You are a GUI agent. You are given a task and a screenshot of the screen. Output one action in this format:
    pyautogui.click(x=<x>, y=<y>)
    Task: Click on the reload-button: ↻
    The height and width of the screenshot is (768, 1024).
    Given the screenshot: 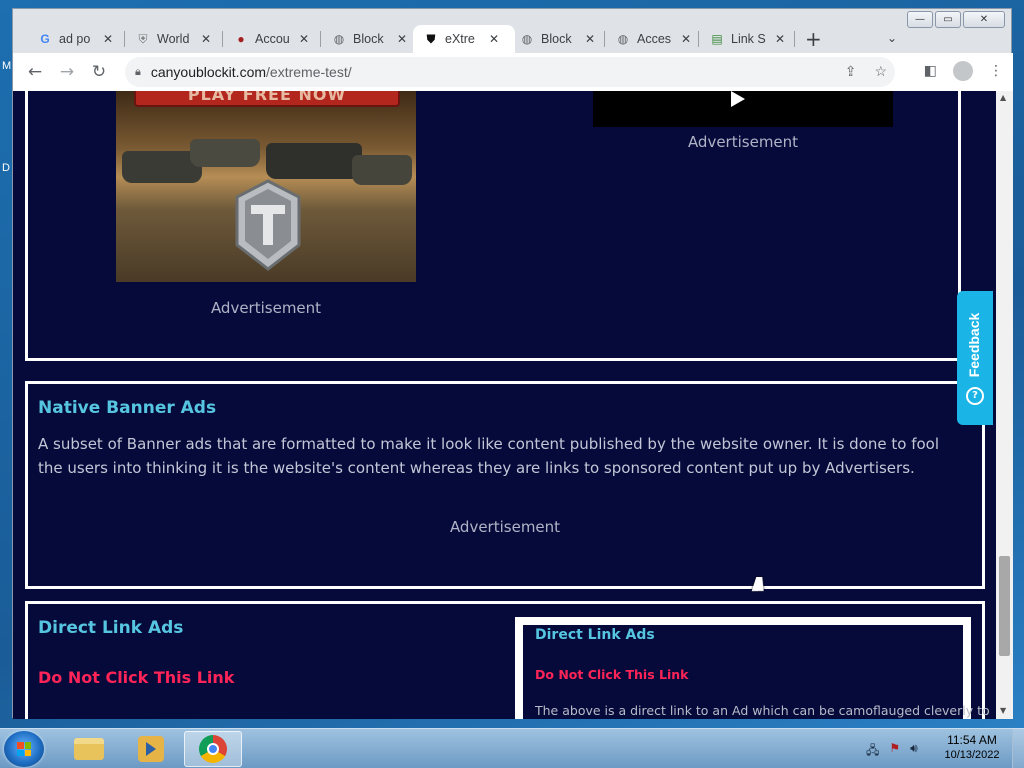 What is the action you would take?
    pyautogui.click(x=99, y=72)
    